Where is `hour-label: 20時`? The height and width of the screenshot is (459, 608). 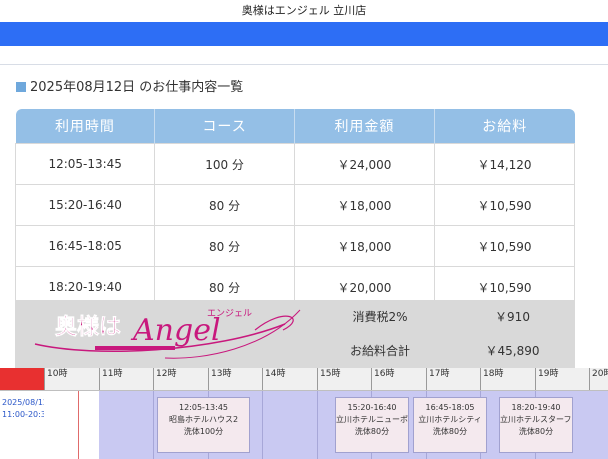 hour-label: 20時 is located at coordinates (598, 379).